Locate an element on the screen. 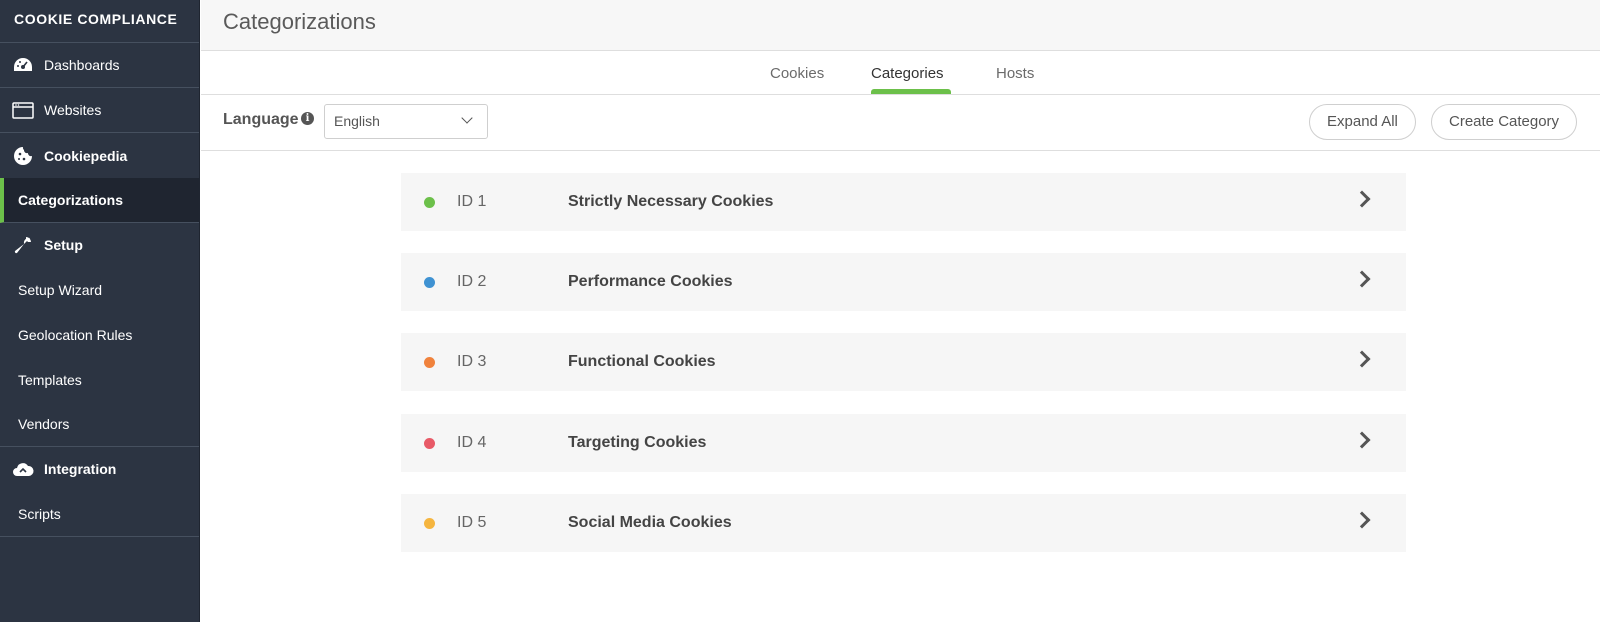 This screenshot has width=1600, height=622. category-row: ID 1 Strictly Necessary Cookies is located at coordinates (903, 202).